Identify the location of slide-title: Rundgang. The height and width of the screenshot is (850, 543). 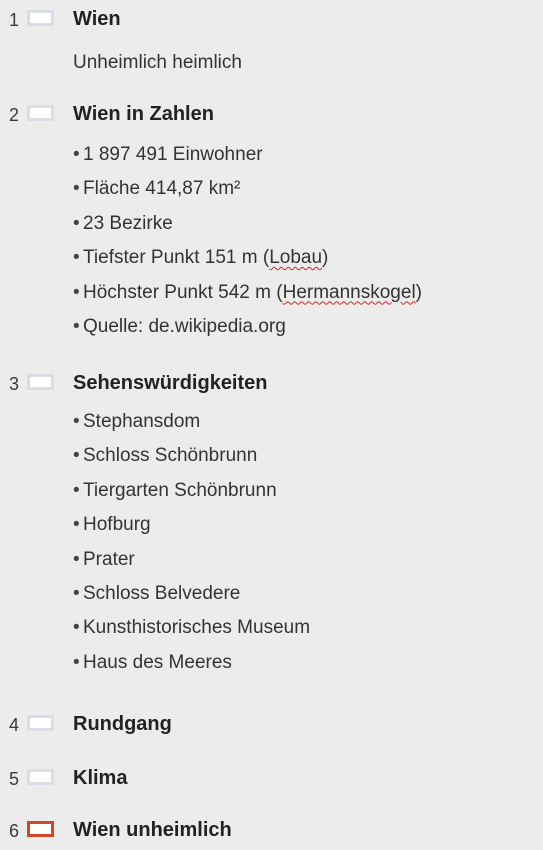
(122, 724).